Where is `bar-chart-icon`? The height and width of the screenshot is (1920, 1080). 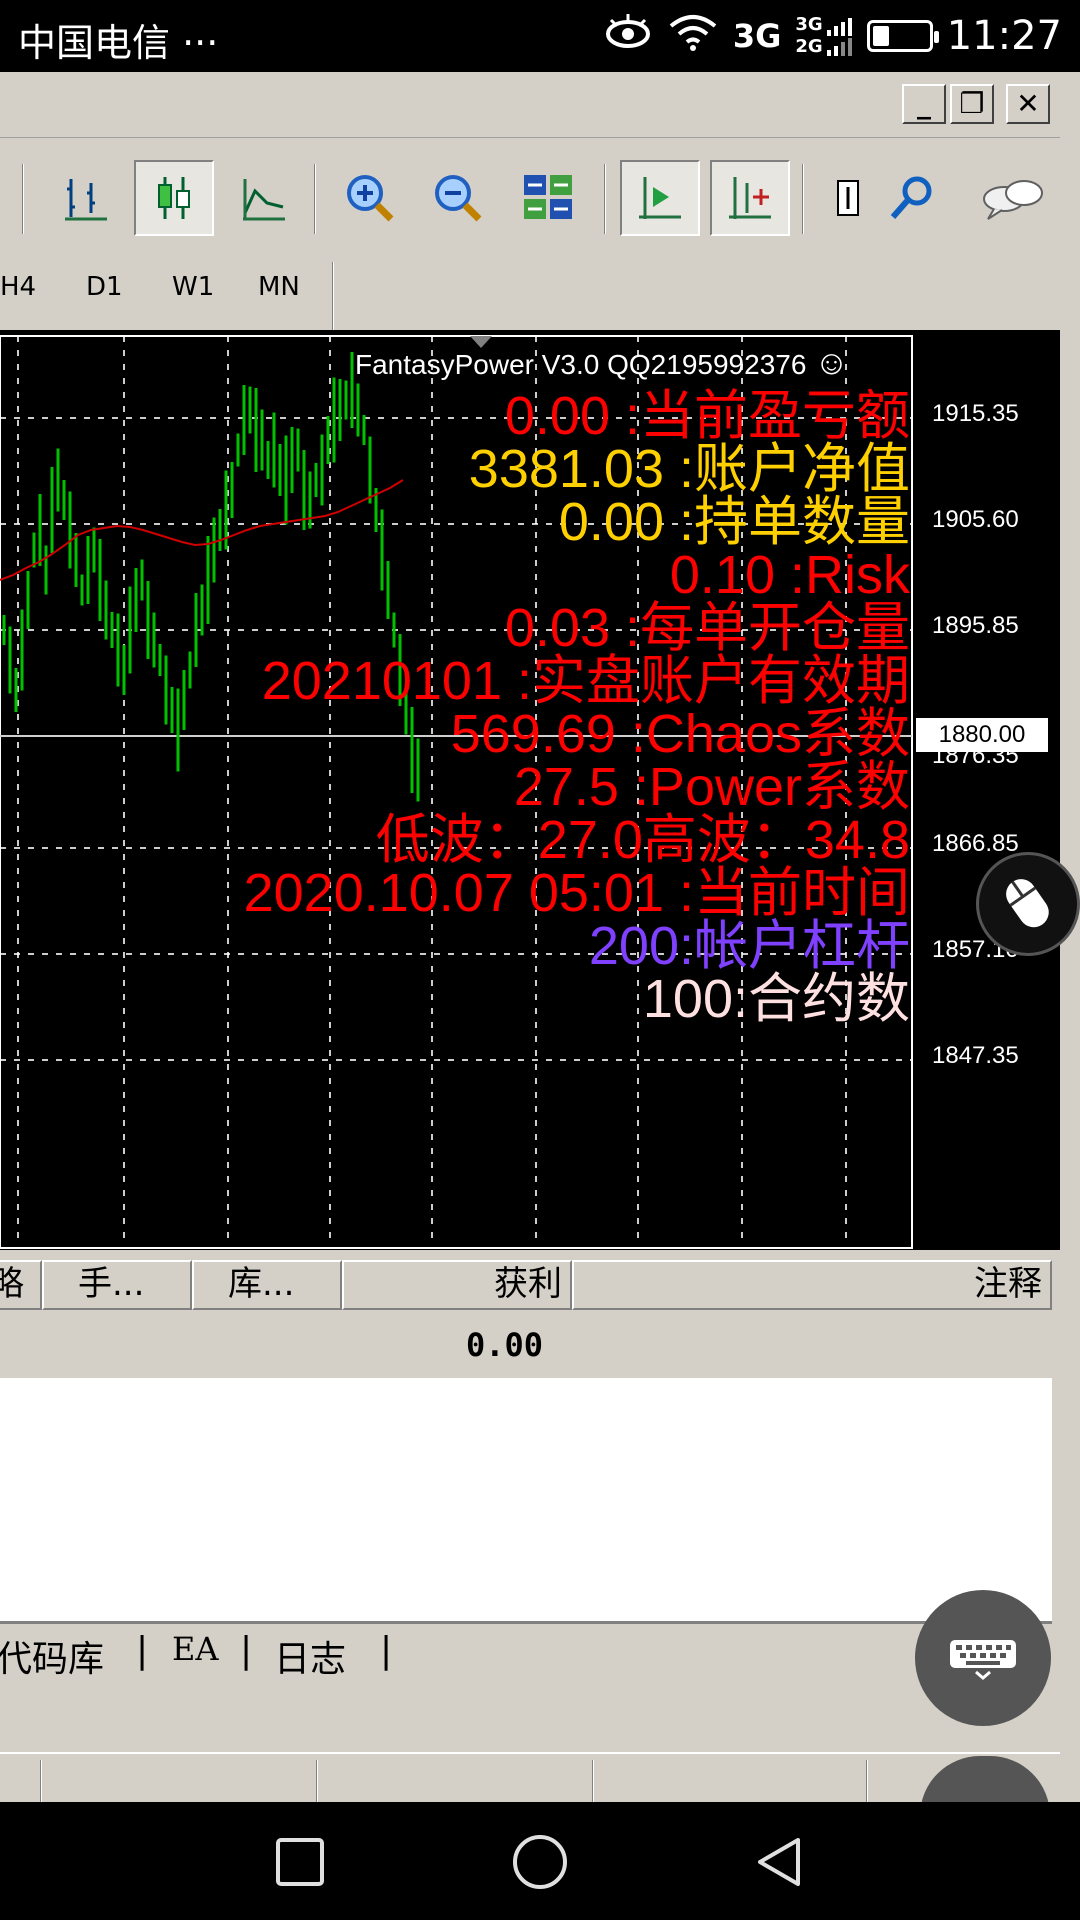
bar-chart-icon is located at coordinates (86, 200).